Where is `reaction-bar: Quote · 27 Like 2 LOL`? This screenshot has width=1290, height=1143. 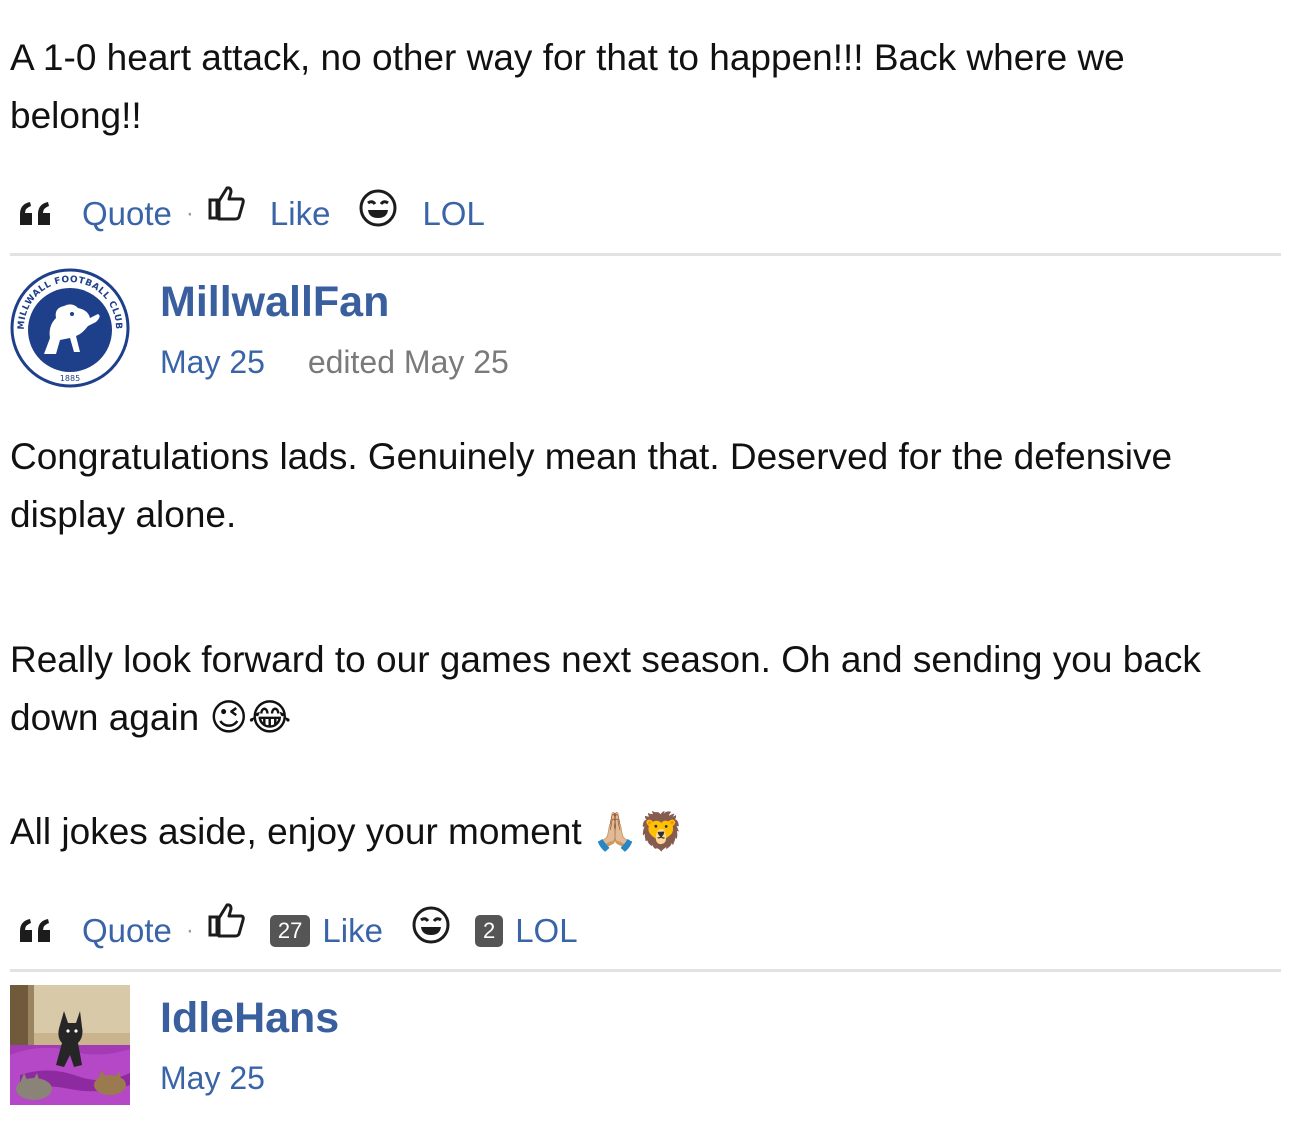
reaction-bar: Quote · 27 Like 2 LOL is located at coordinates (298, 930).